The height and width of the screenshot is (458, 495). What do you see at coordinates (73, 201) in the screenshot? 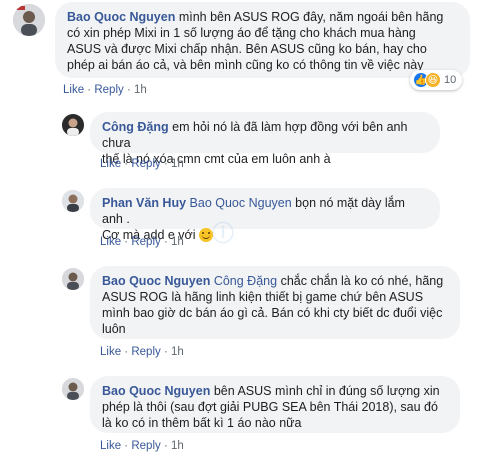
I see `avatar-phan-van-huy` at bounding box center [73, 201].